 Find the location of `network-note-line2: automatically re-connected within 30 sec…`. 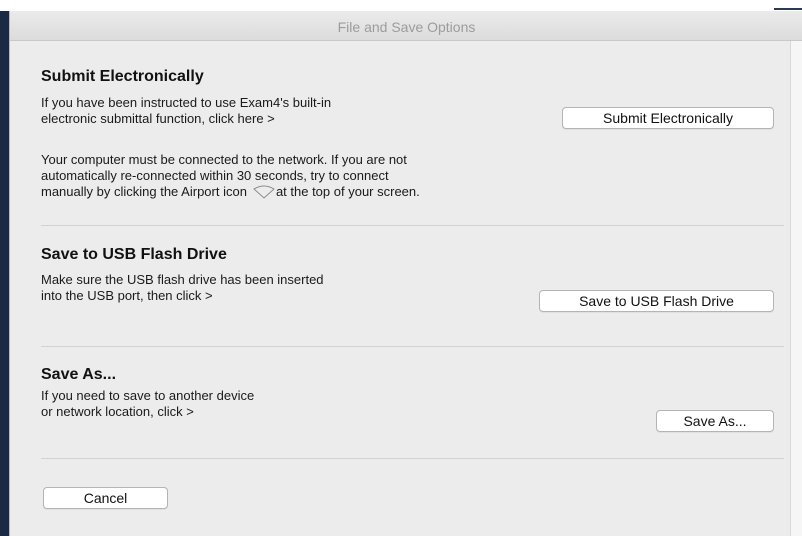

network-note-line2: automatically re-connected within 30 sec… is located at coordinates (215, 175).